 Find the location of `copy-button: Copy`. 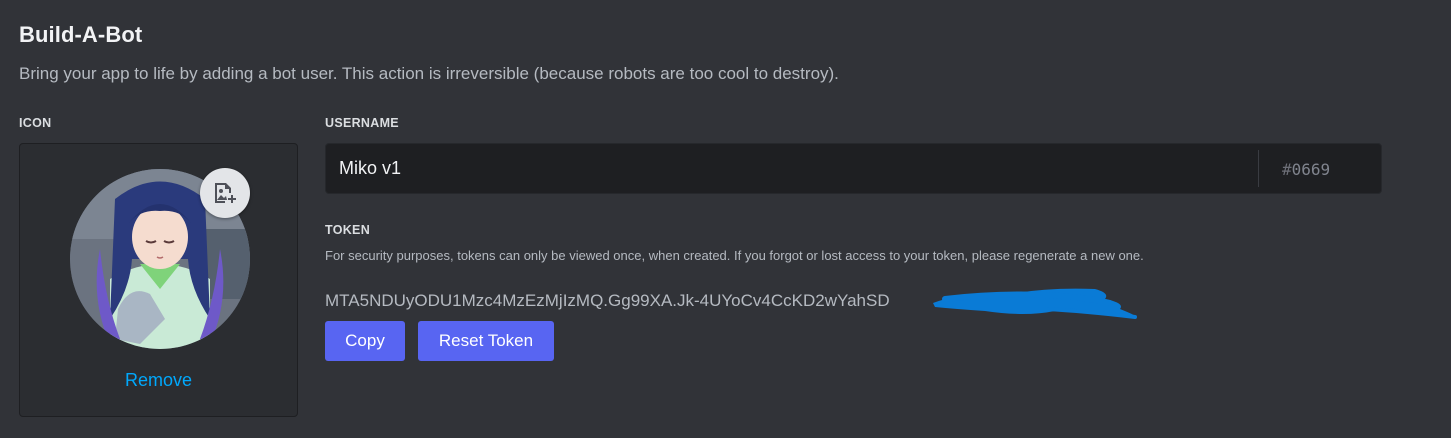

copy-button: Copy is located at coordinates (365, 341).